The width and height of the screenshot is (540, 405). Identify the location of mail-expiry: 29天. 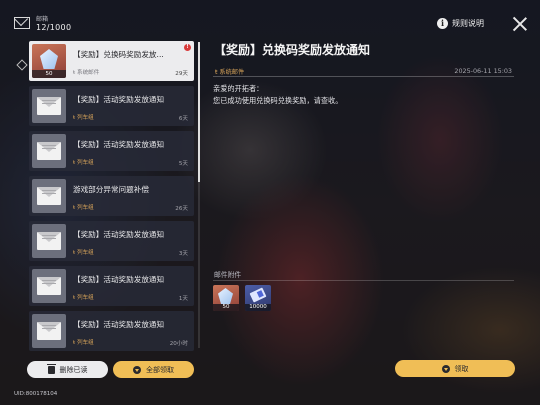
(181, 74).